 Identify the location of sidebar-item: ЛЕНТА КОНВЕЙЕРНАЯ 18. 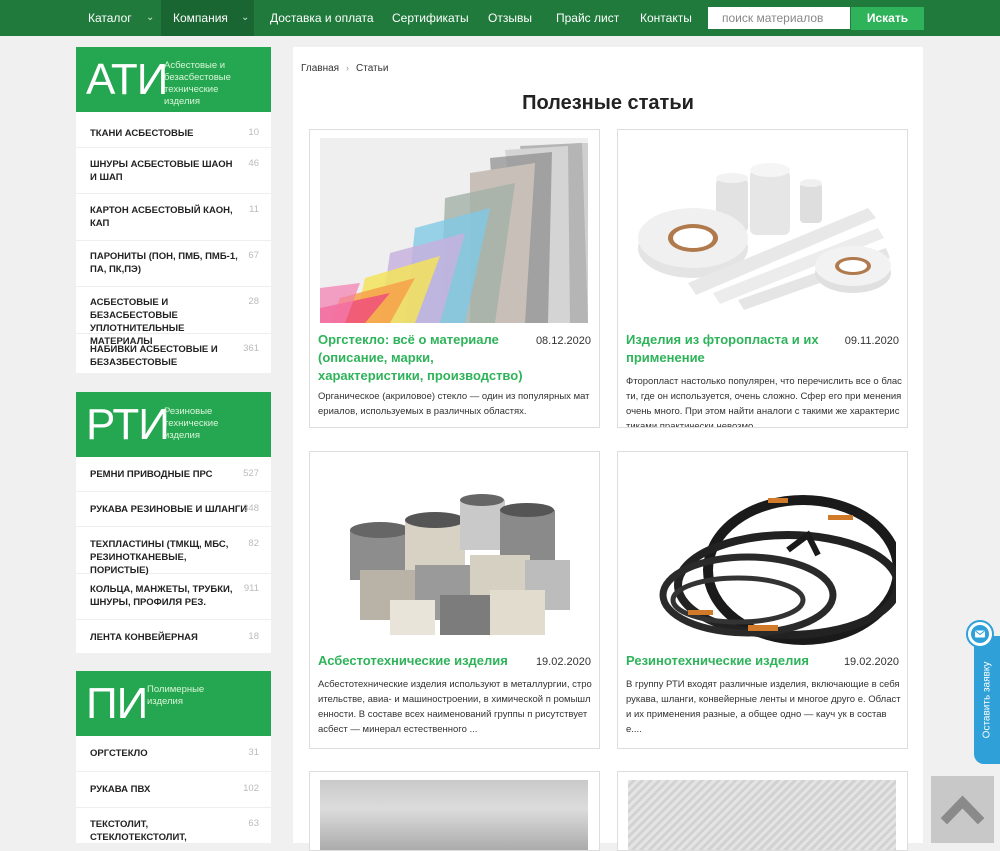
(173, 638).